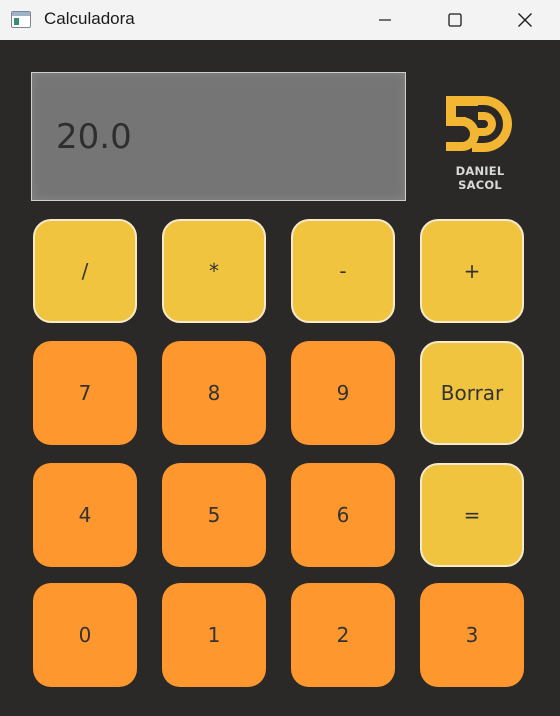 This screenshot has height=716, width=560. I want to click on close-button, so click(525, 20).